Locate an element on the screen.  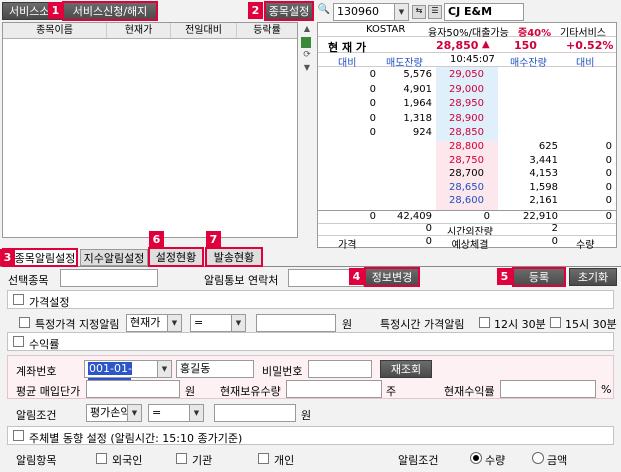
total-ask-diff: 0 is located at coordinates (372, 216).